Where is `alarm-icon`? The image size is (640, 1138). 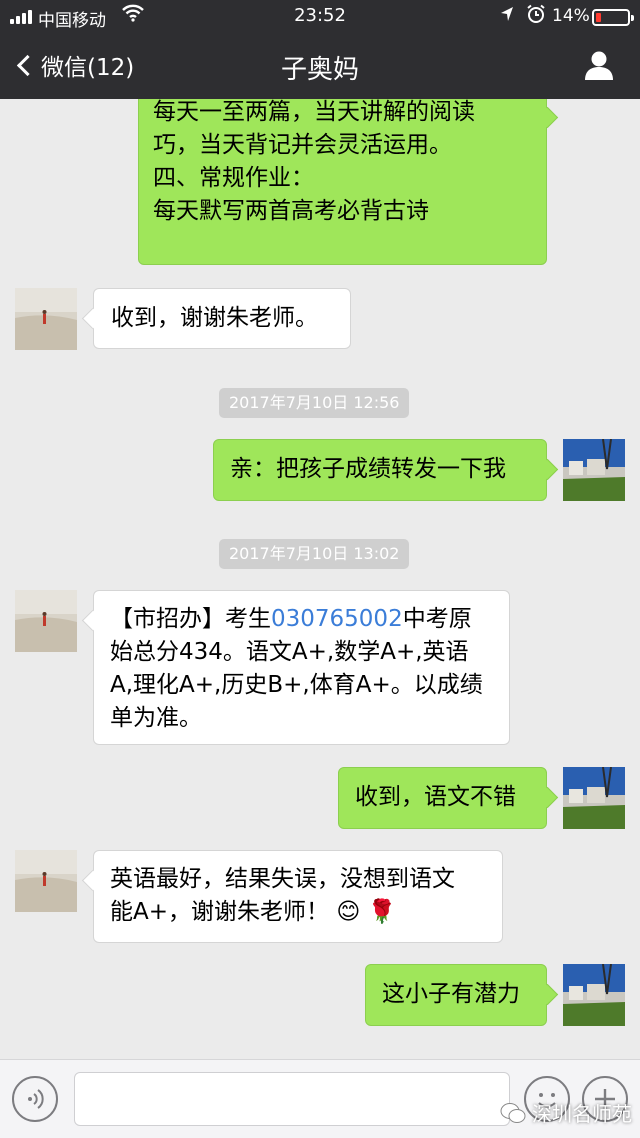 alarm-icon is located at coordinates (536, 16).